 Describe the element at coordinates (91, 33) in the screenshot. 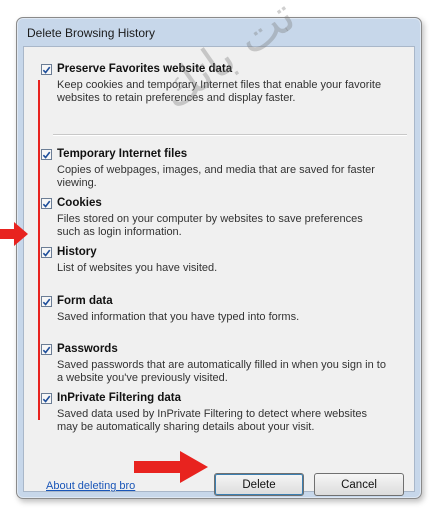

I see `dialog-title: Delete Browsing History` at that location.